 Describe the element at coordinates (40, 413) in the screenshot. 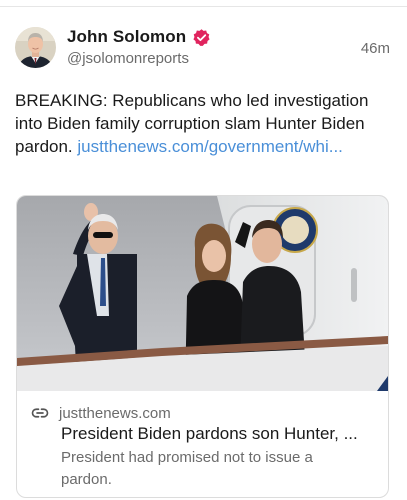

I see `link-icon` at that location.